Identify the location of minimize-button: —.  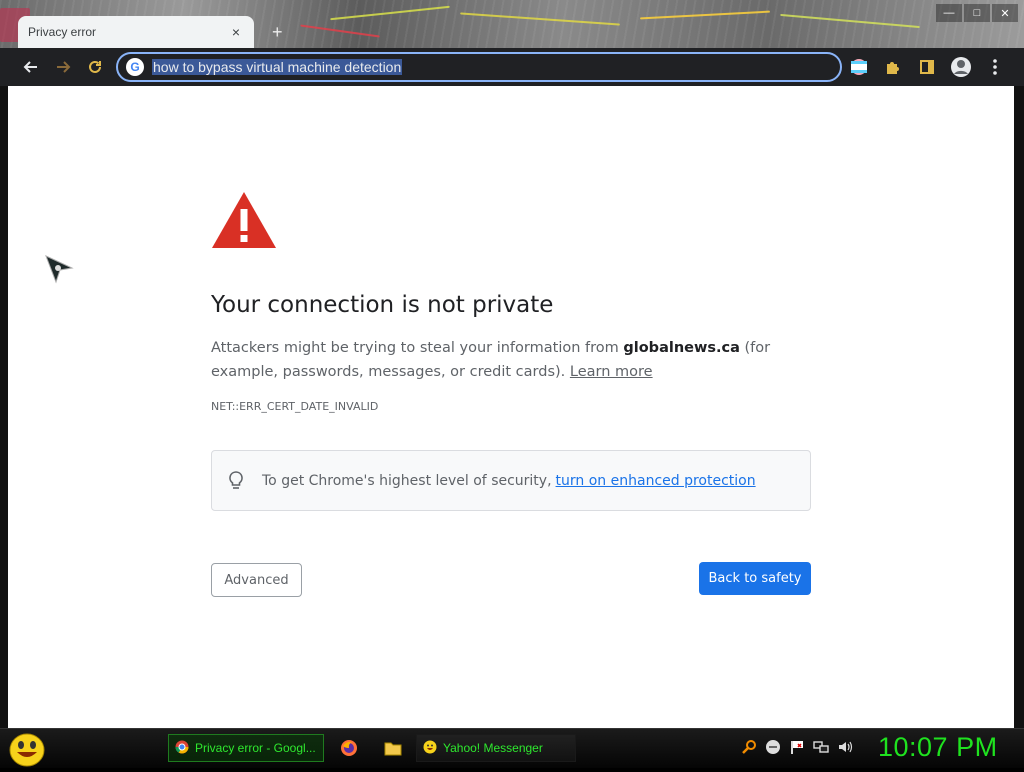
(949, 13).